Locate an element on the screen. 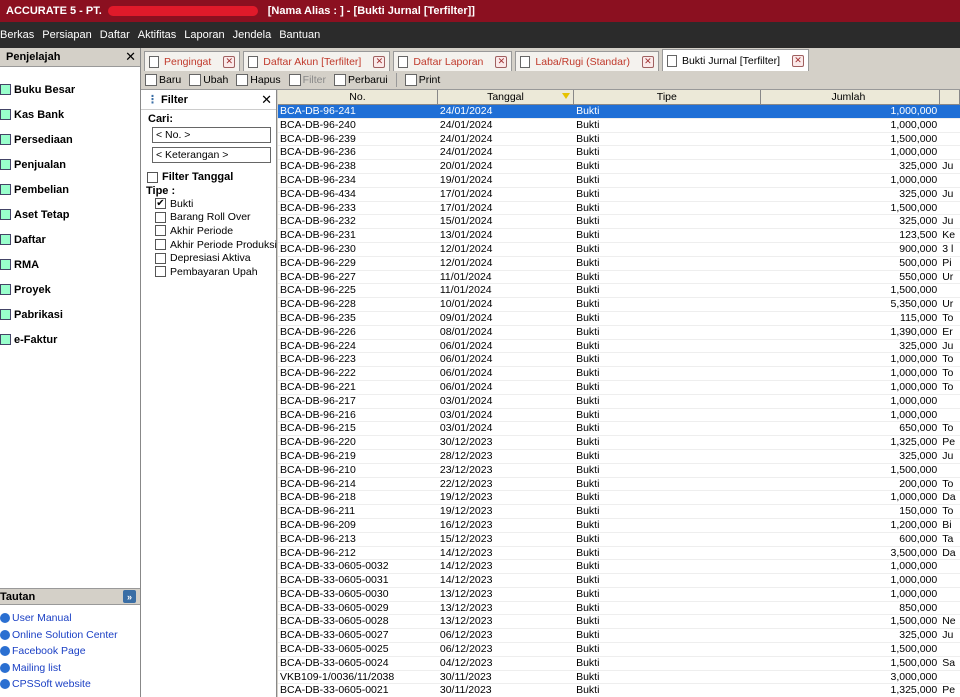  column-keterangan is located at coordinates (950, 97).